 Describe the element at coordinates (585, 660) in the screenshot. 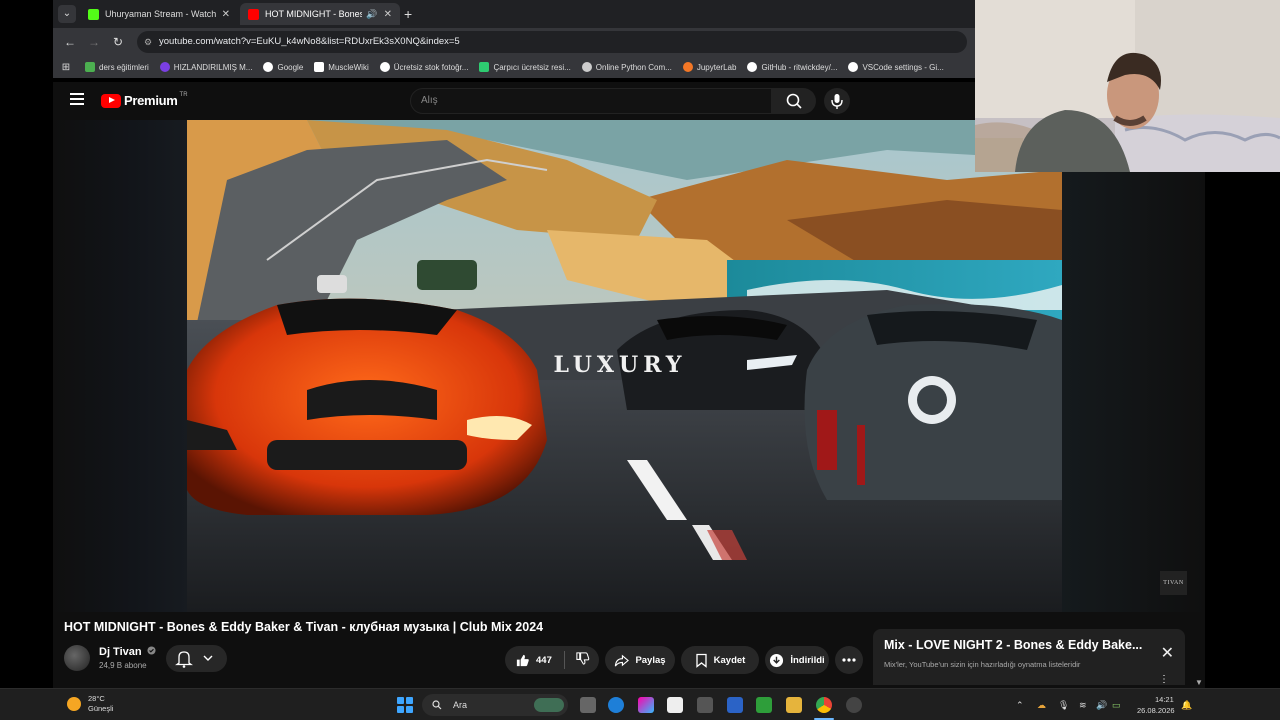

I see `dislike-button` at that location.